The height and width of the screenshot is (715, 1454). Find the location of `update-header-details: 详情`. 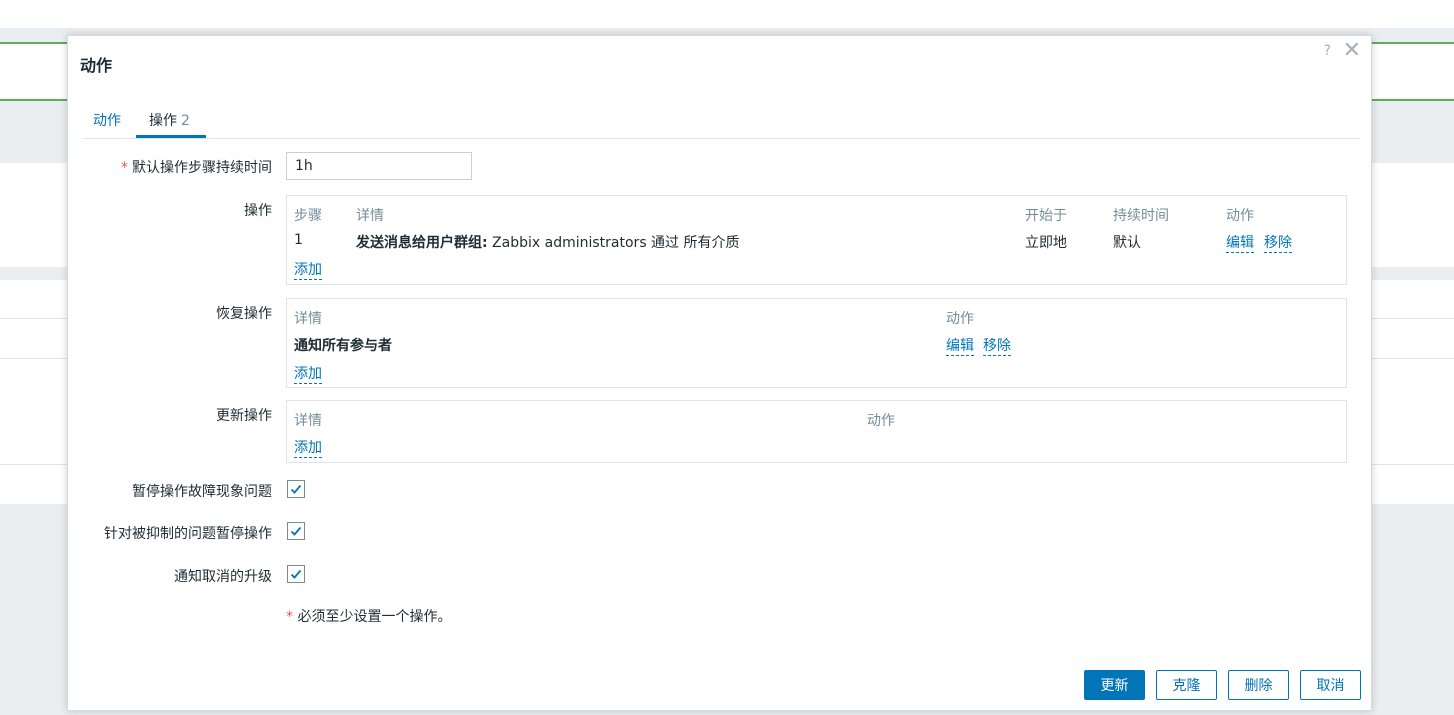

update-header-details: 详情 is located at coordinates (308, 421).